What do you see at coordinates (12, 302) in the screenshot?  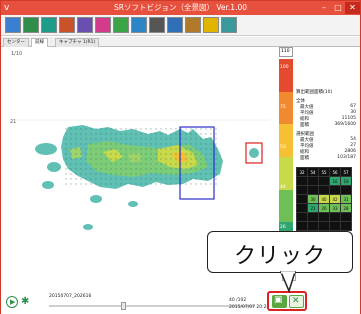 I see `play-button: ▶` at bounding box center [12, 302].